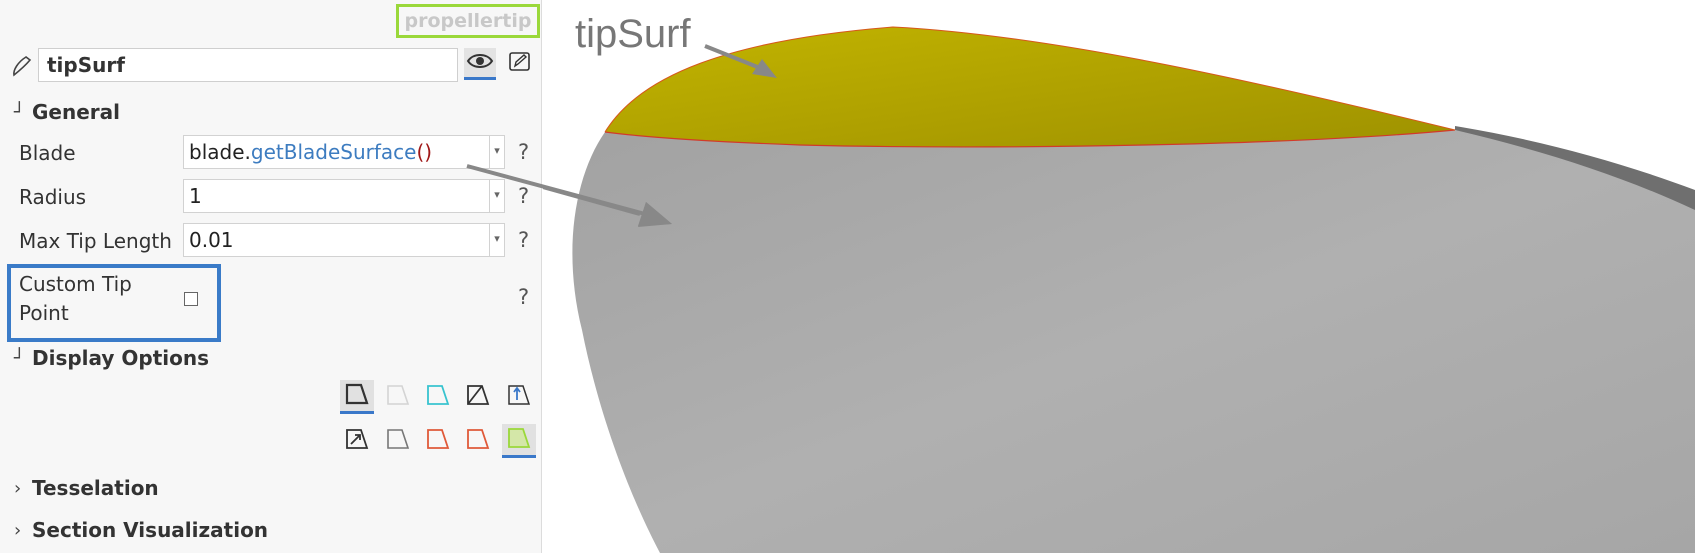 This screenshot has height=553, width=1695. Describe the element at coordinates (76, 112) in the screenshot. I see `section-general-label: General` at that location.